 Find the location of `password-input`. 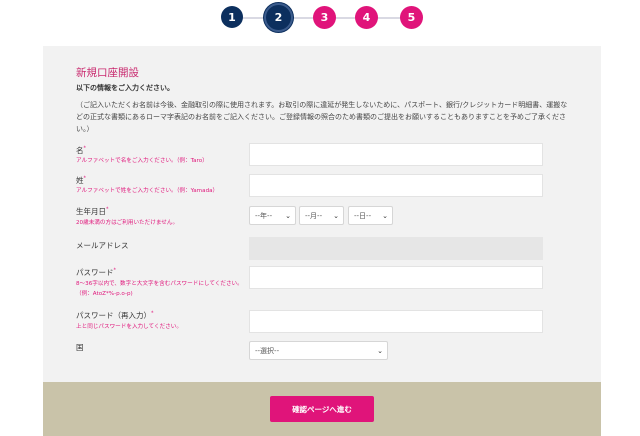

password-input is located at coordinates (396, 277).